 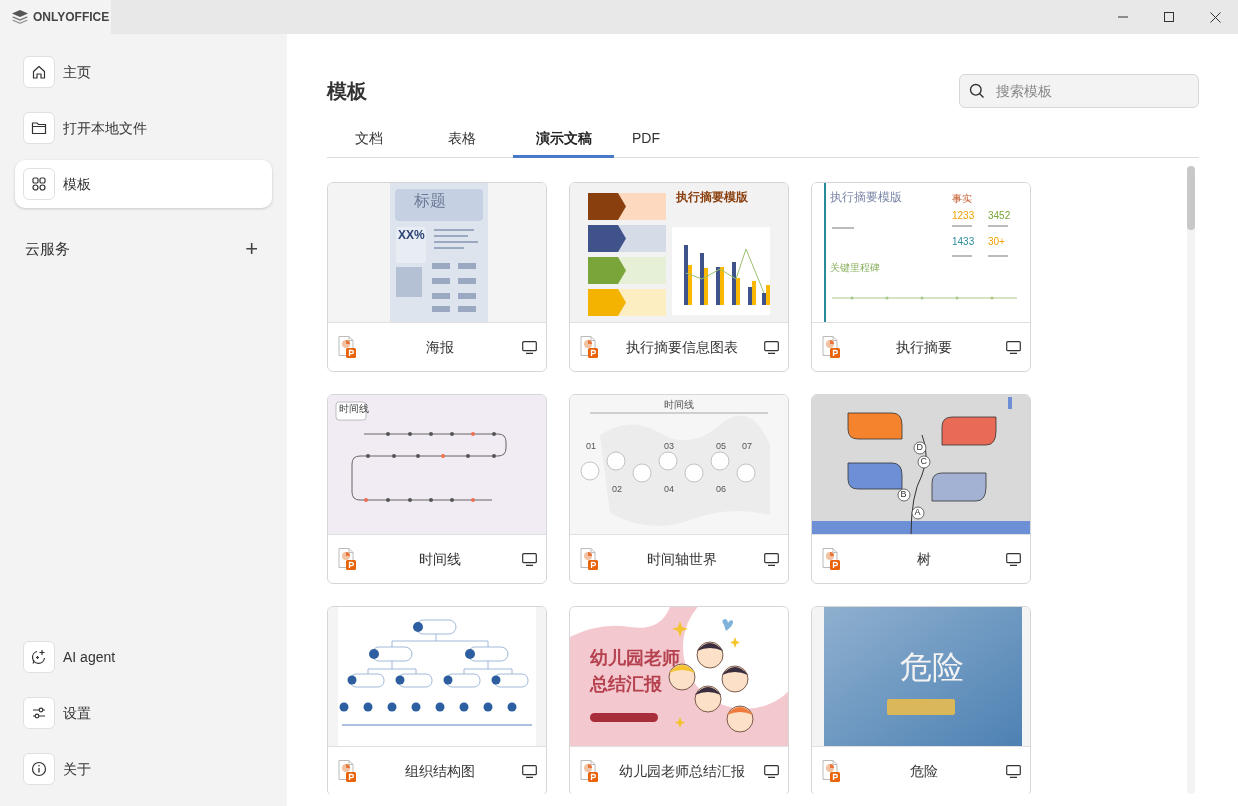 What do you see at coordinates (251, 249) in the screenshot?
I see `add-button: +` at bounding box center [251, 249].